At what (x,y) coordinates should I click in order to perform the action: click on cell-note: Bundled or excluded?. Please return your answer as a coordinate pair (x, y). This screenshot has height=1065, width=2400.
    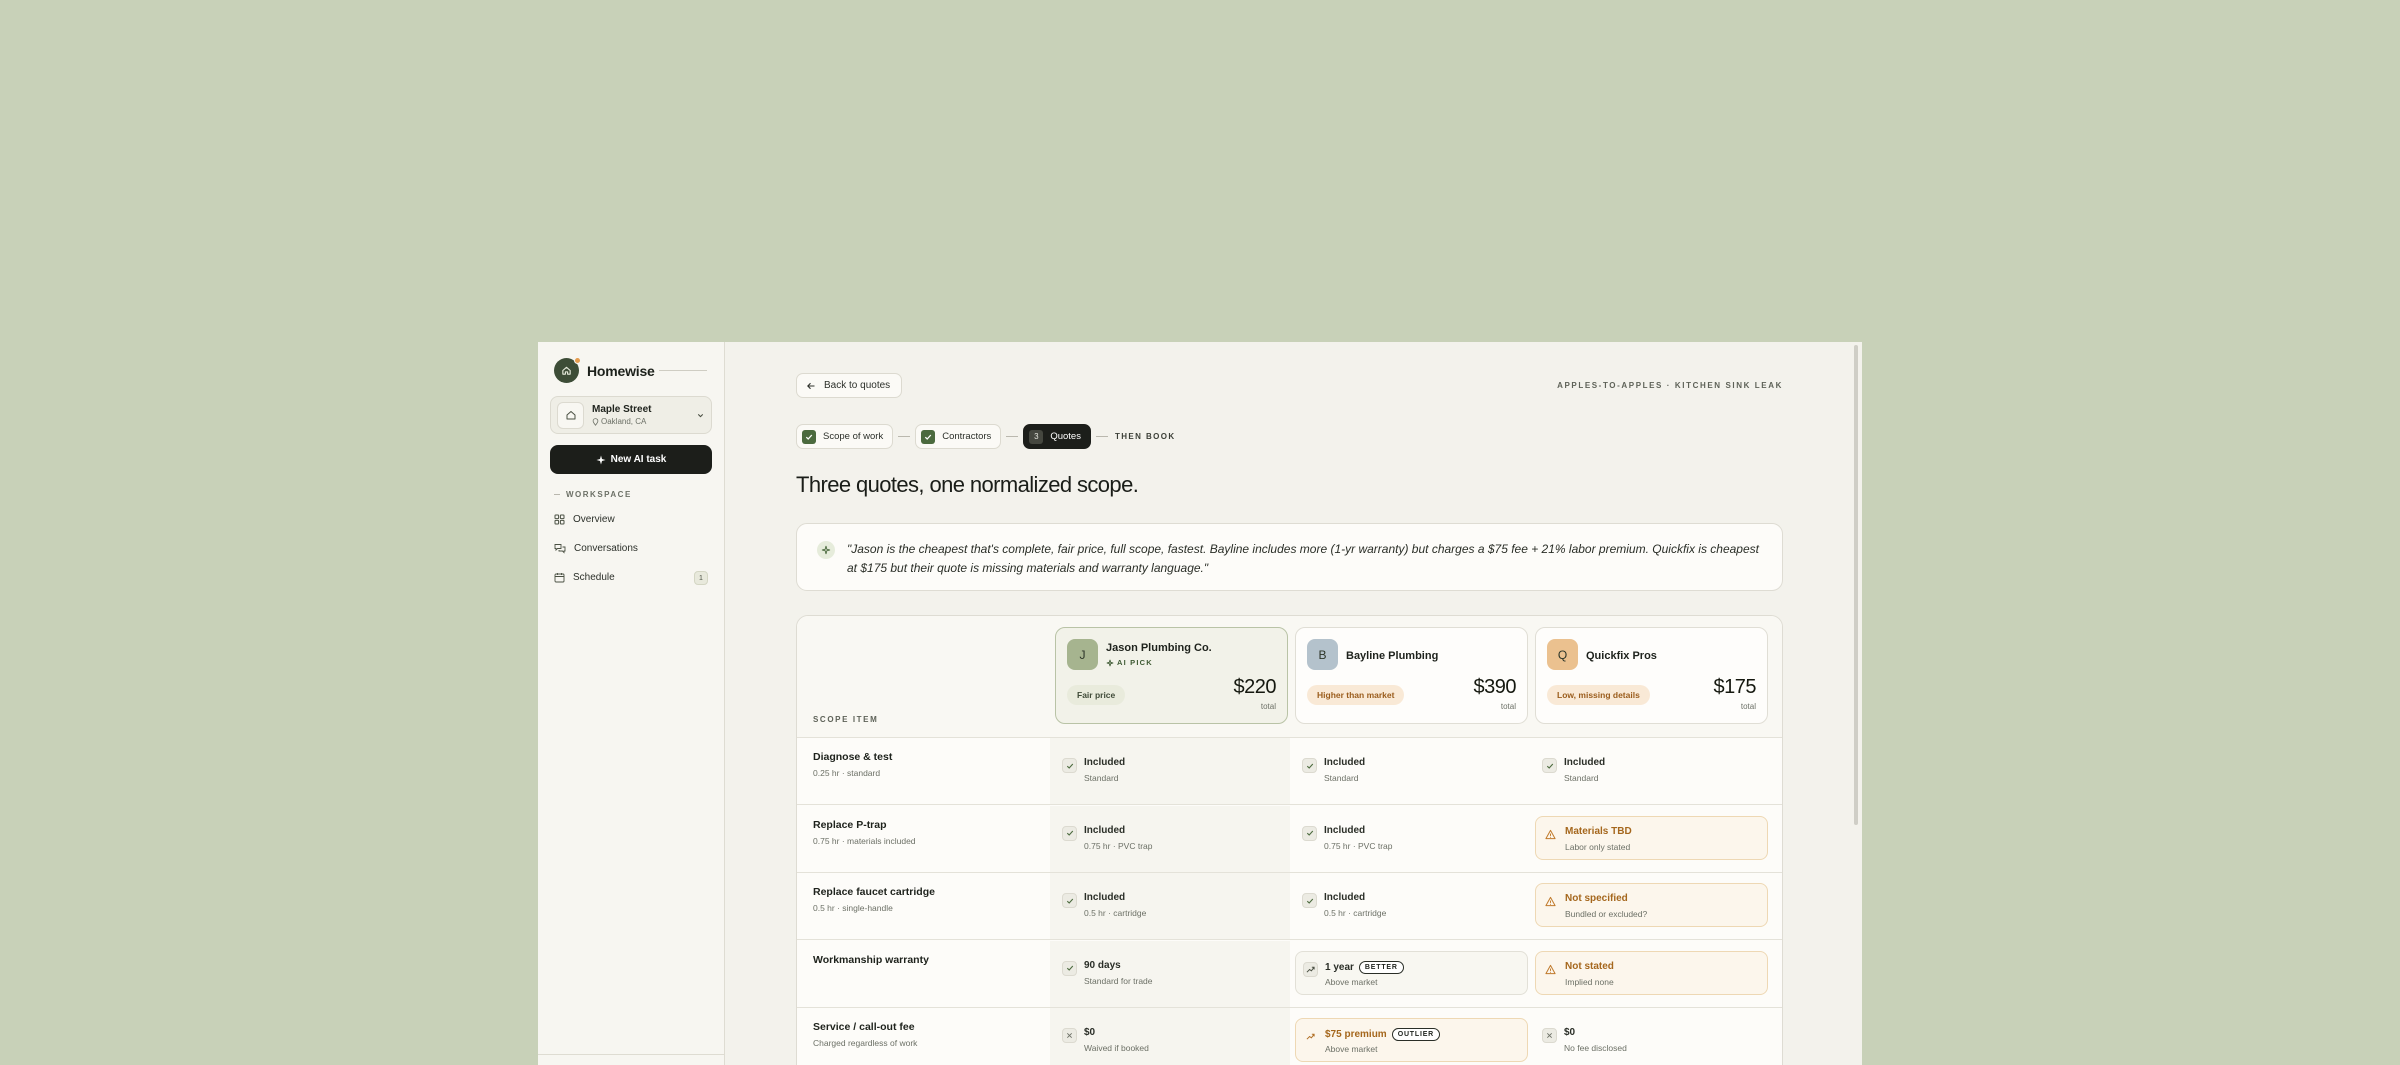
    Looking at the image, I should click on (1606, 914).